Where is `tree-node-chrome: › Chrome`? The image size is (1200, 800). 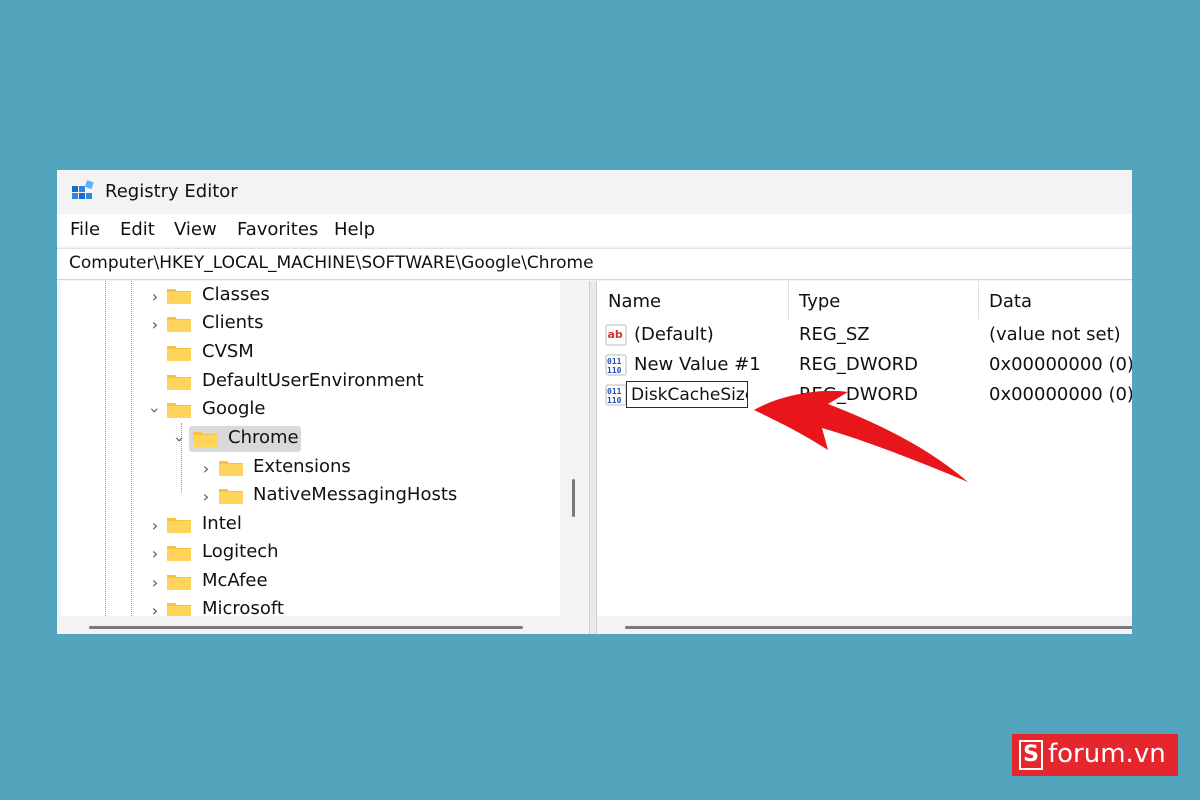 tree-node-chrome: › Chrome is located at coordinates (310, 439).